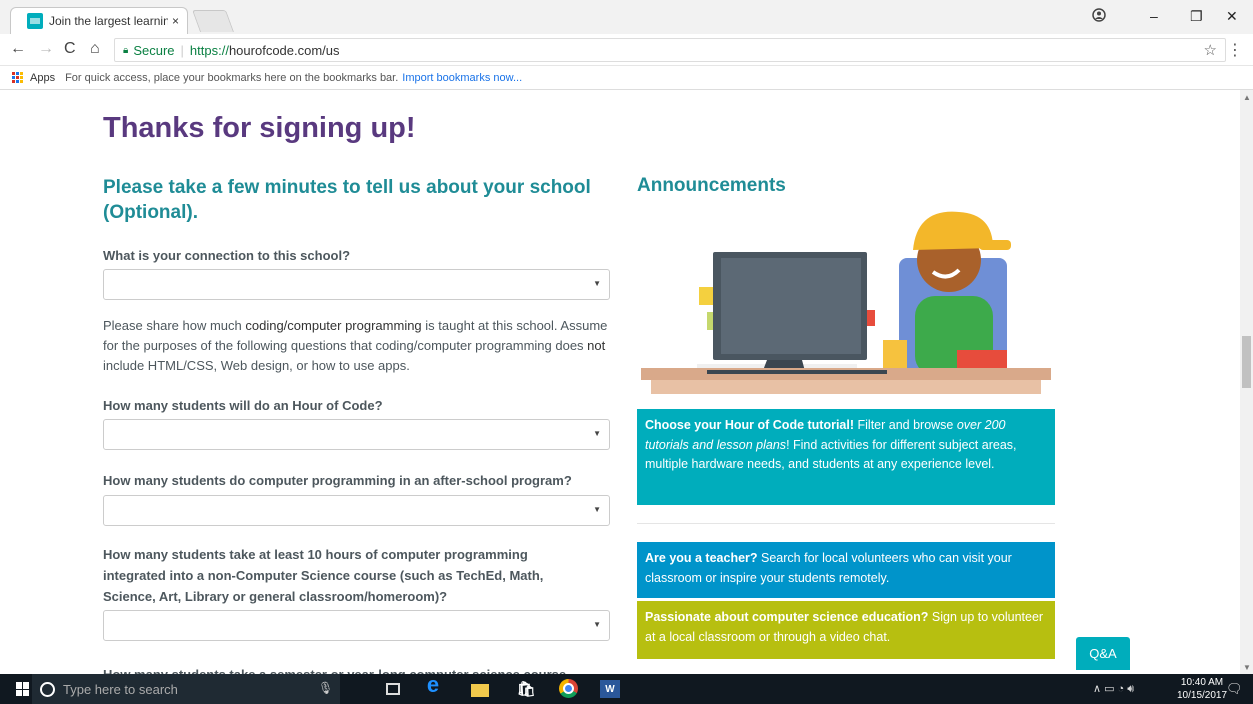  Describe the element at coordinates (259, 128) in the screenshot. I see `page-title: Thanks for signing up!` at that location.